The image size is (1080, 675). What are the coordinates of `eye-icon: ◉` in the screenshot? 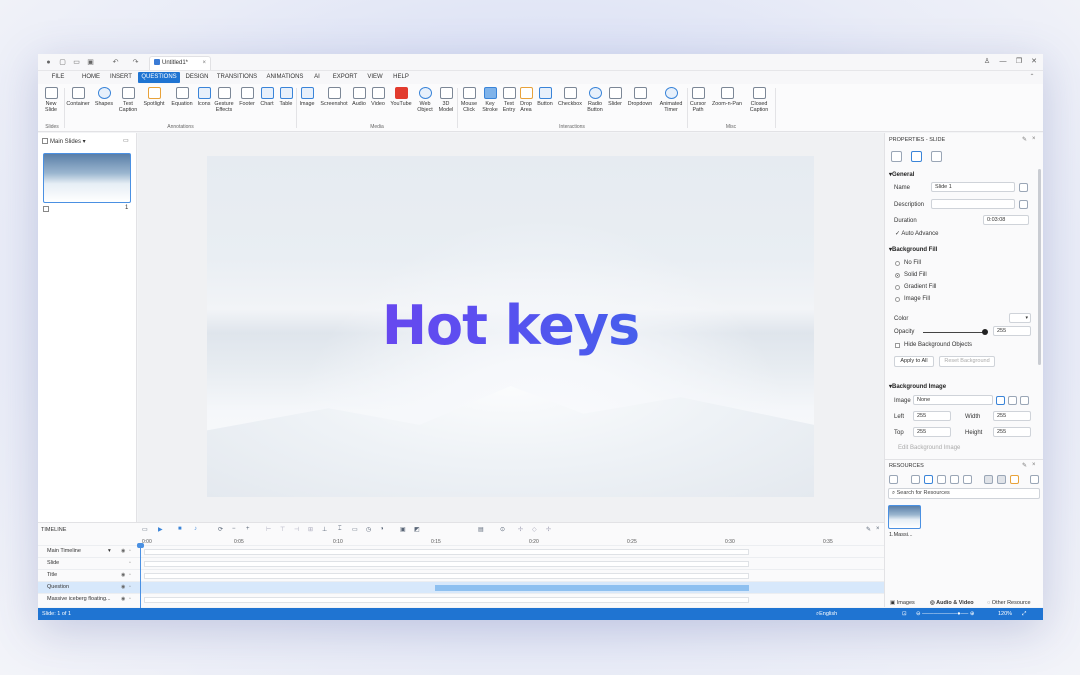 It's located at (123, 575).